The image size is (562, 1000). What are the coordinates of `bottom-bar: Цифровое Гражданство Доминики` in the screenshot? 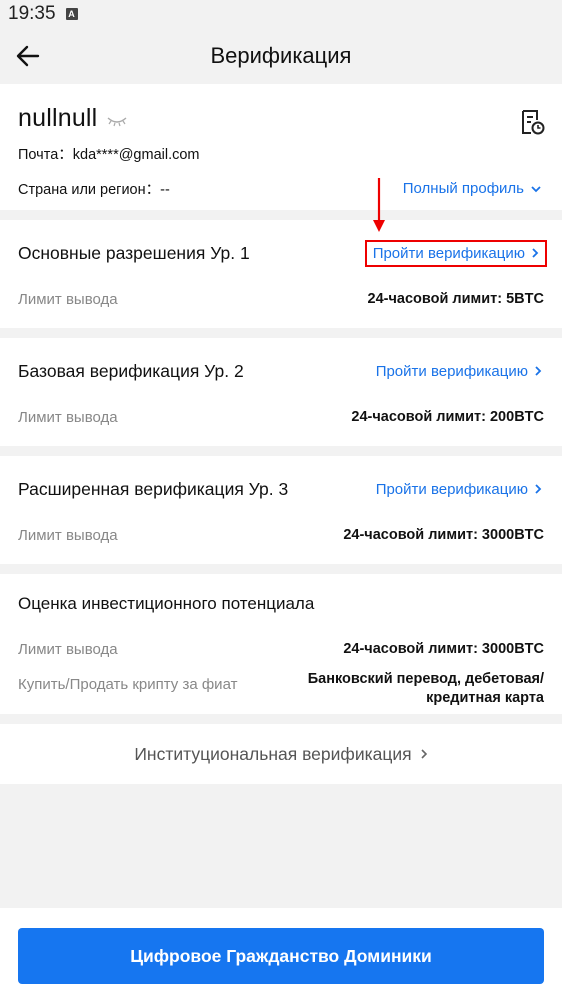 It's located at (281, 954).